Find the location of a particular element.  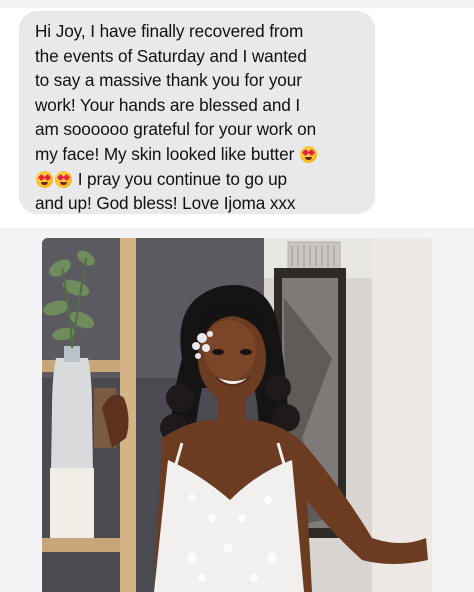

message-line: I pray you continue to go up is located at coordinates (182, 178).